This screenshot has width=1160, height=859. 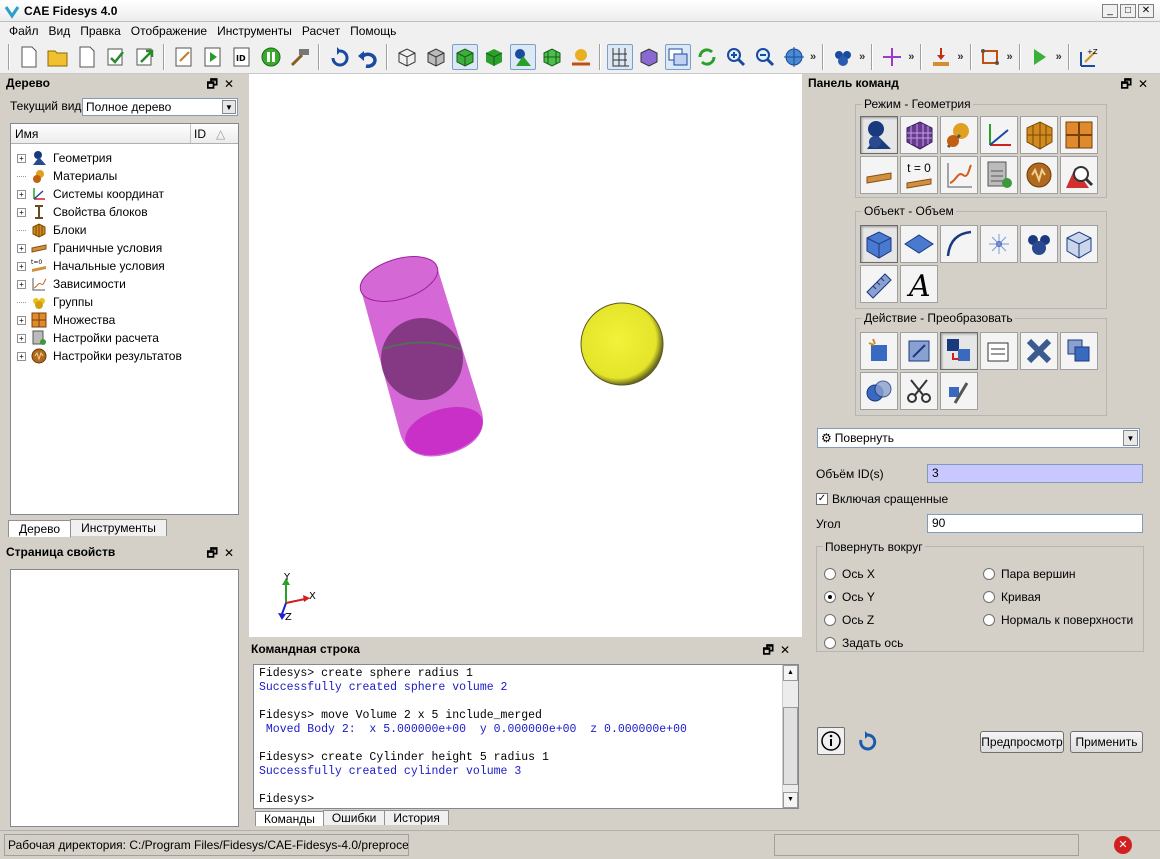 I want to click on column-name: Имя, so click(x=101, y=133).